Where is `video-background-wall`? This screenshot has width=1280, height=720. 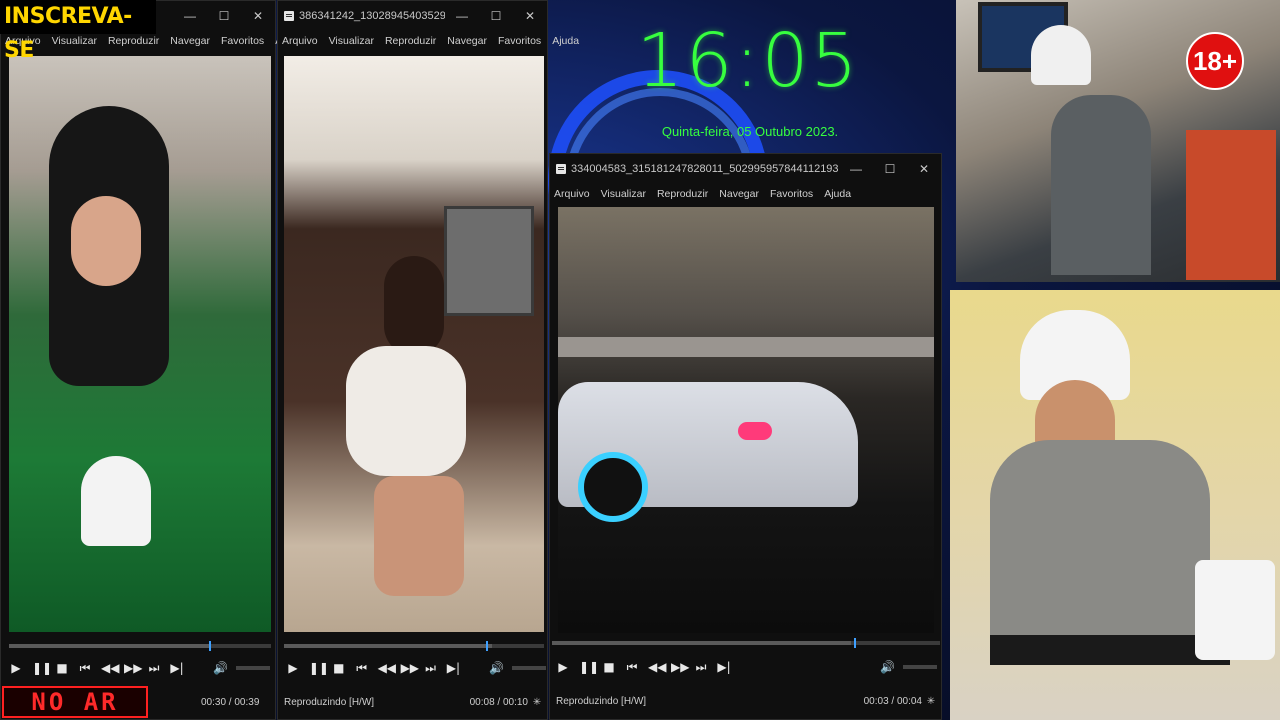 video-background-wall is located at coordinates (746, 347).